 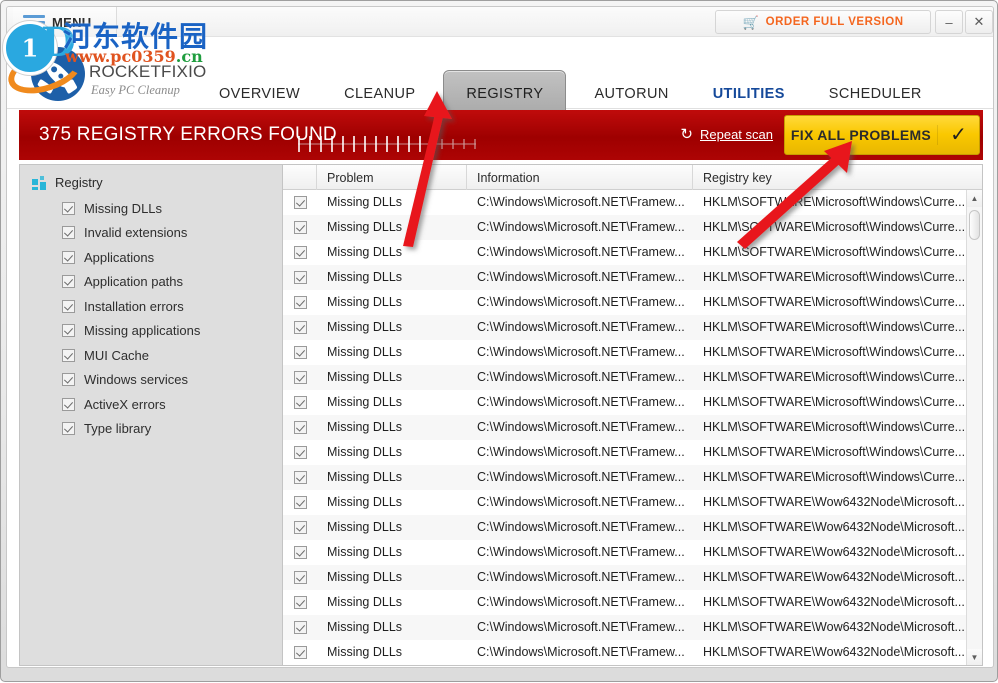 I want to click on sidebar-root-registry: Registry, so click(x=151, y=180).